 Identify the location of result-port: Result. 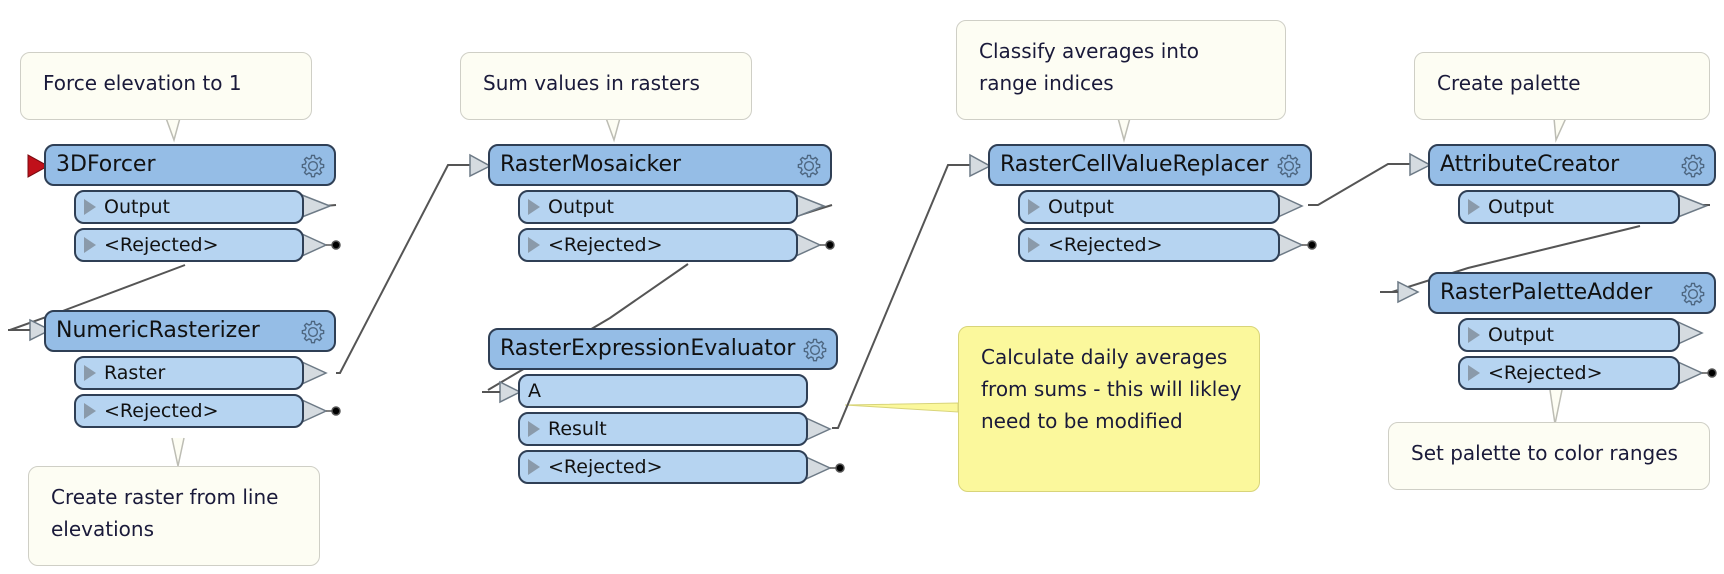
(663, 429).